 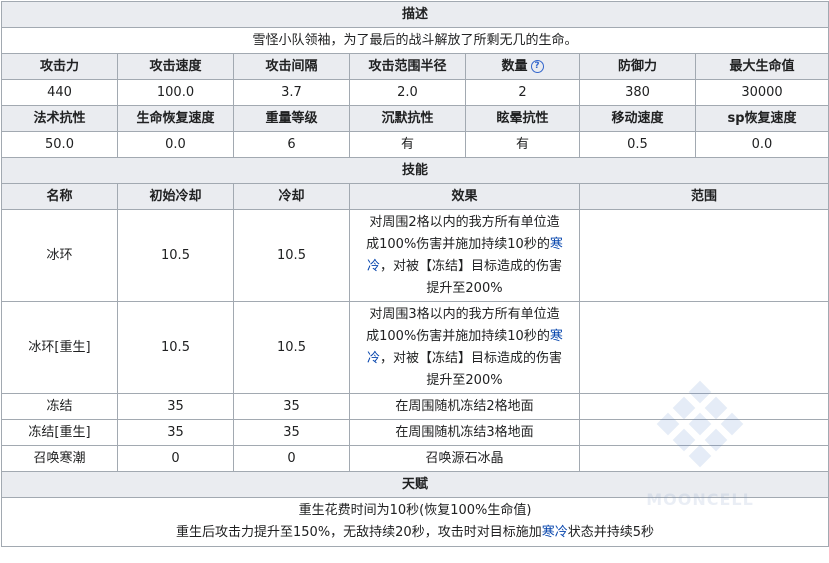 What do you see at coordinates (59, 66) in the screenshot?
I see `stat-header-attack: 攻击力` at bounding box center [59, 66].